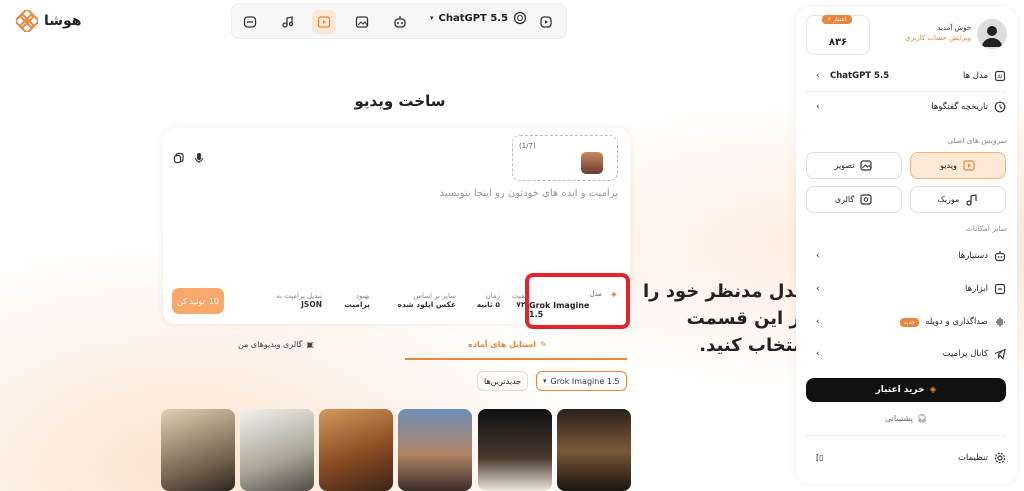 The height and width of the screenshot is (491, 1024). I want to click on service-image: تصویر, so click(854, 165).